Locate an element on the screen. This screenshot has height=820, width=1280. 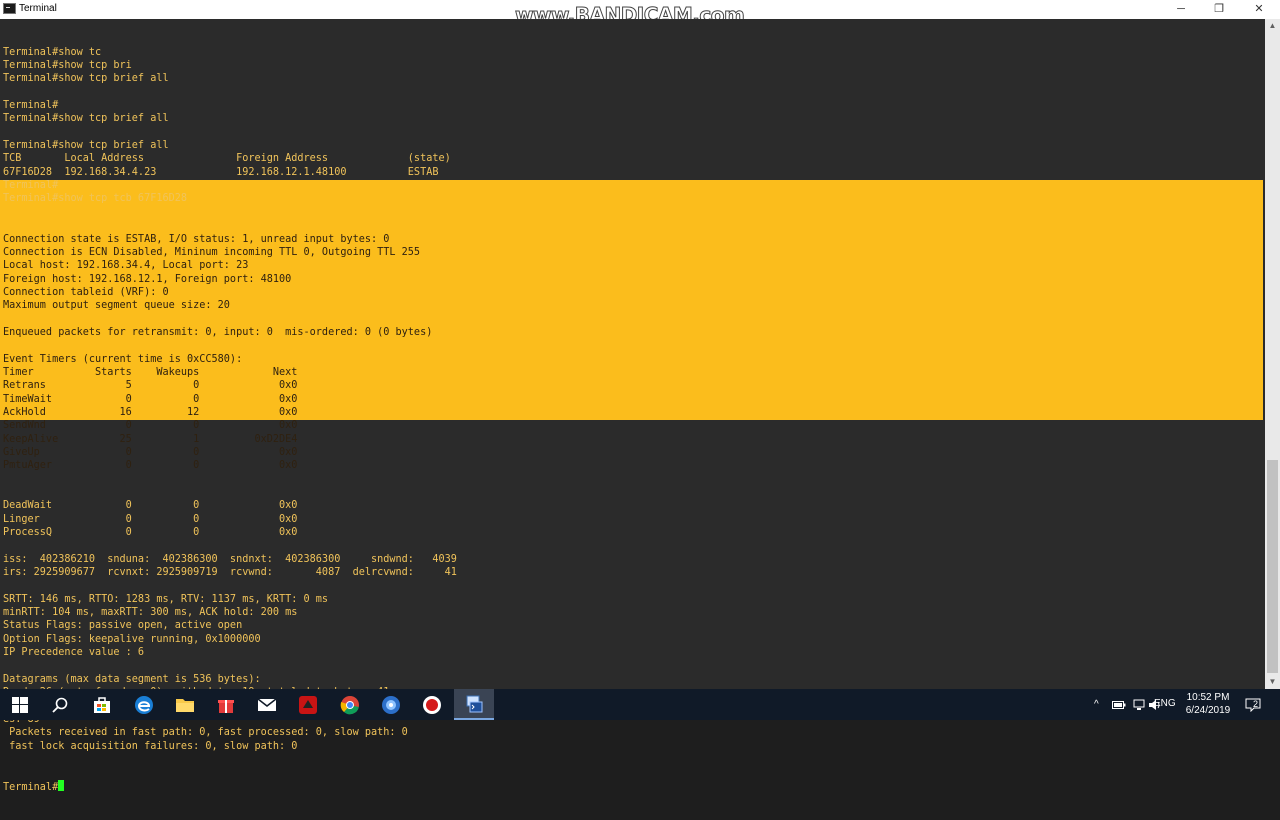
store-icon is located at coordinates (102, 704).